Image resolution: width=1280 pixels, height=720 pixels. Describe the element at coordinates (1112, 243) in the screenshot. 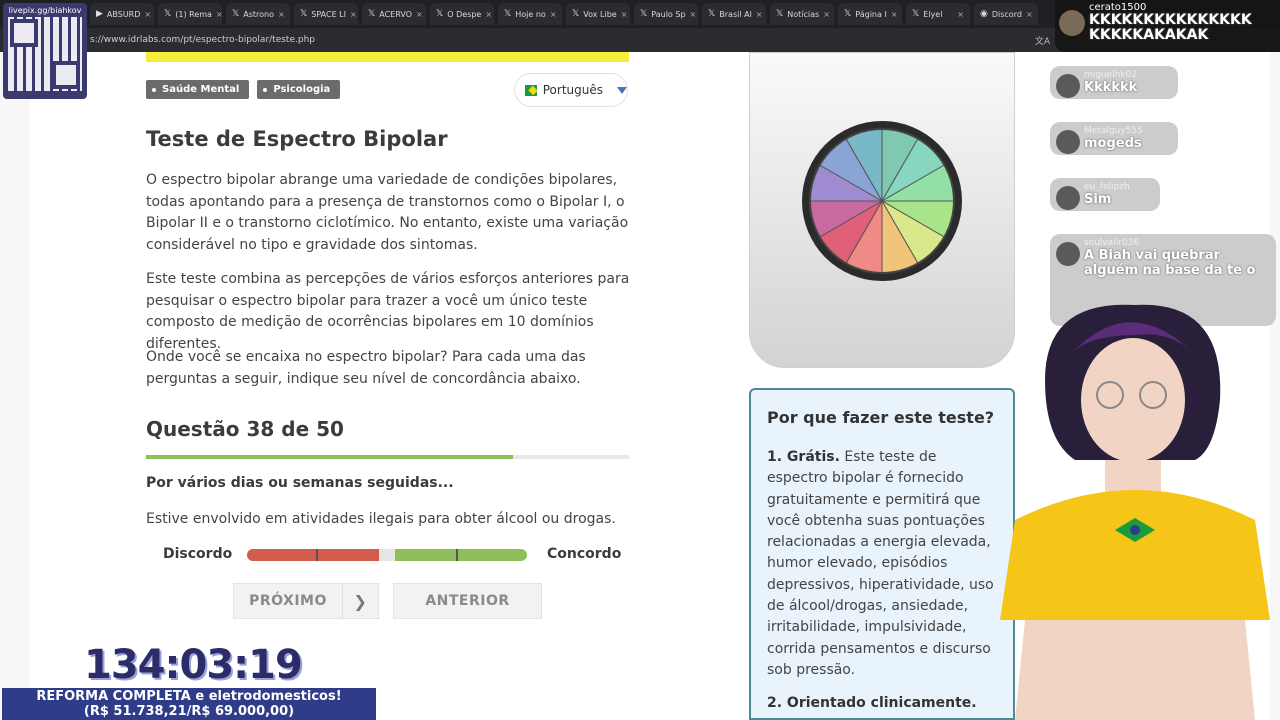

I see `chat-username: soulvalir036` at that location.